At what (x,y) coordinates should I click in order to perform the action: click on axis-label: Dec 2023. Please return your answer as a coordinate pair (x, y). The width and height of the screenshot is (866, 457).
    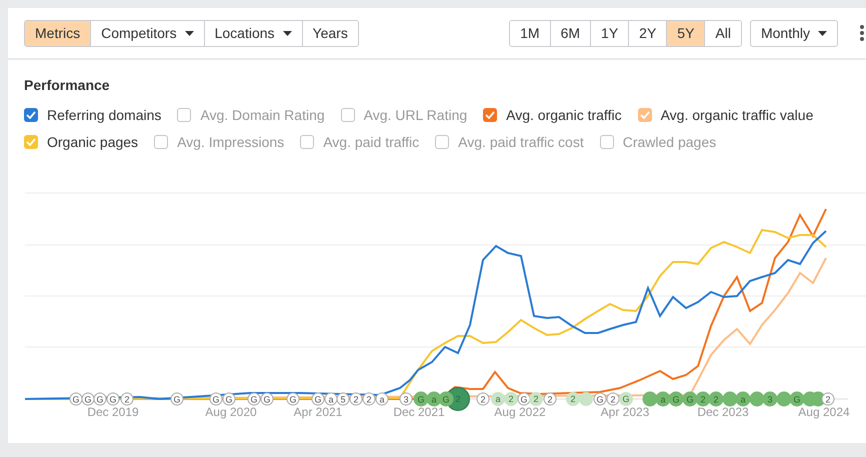
    Looking at the image, I should click on (723, 412).